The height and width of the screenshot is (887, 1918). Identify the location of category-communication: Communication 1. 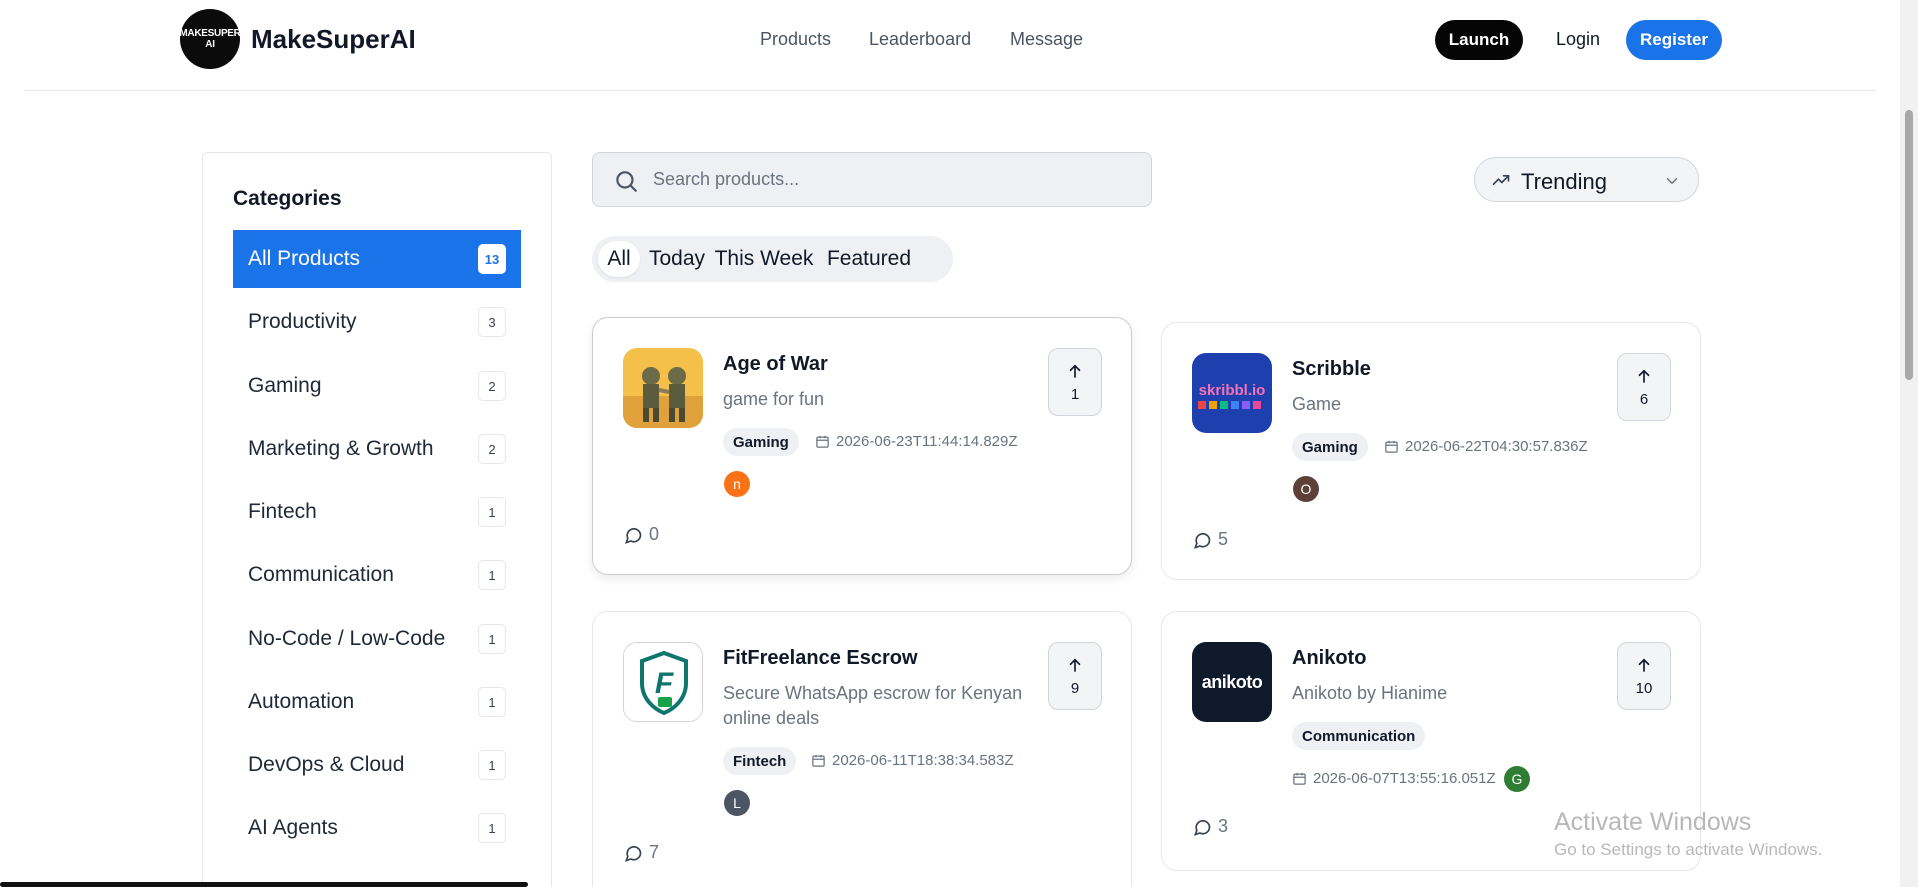
(377, 575).